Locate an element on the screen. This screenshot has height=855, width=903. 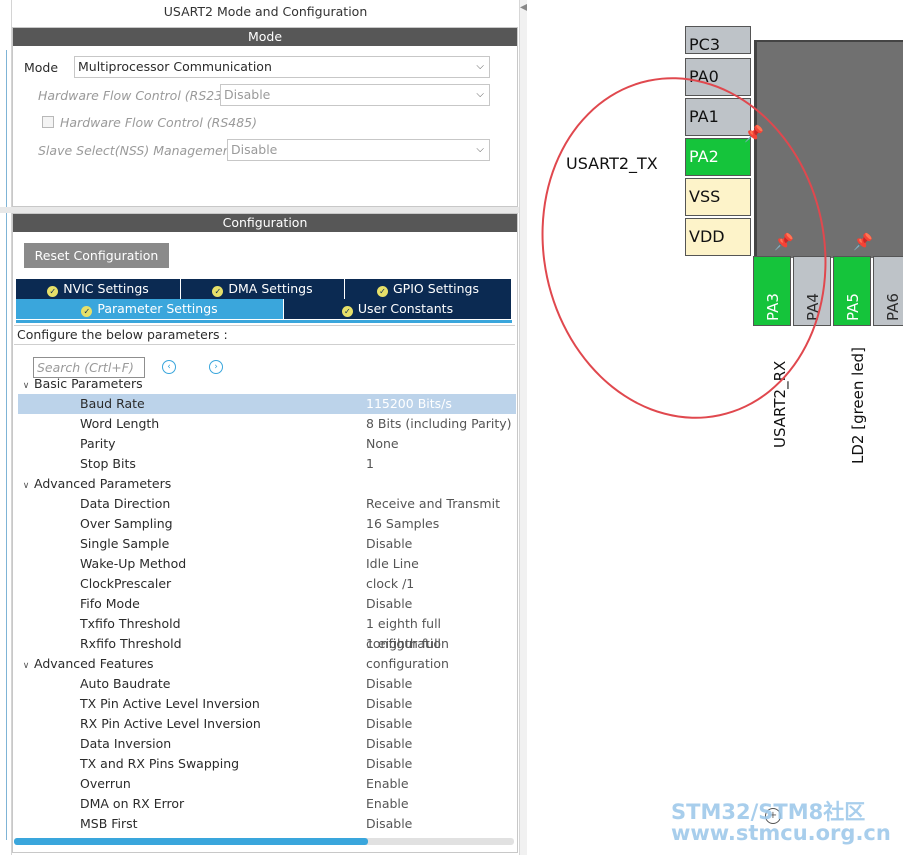
param-value: None is located at coordinates (382, 443).